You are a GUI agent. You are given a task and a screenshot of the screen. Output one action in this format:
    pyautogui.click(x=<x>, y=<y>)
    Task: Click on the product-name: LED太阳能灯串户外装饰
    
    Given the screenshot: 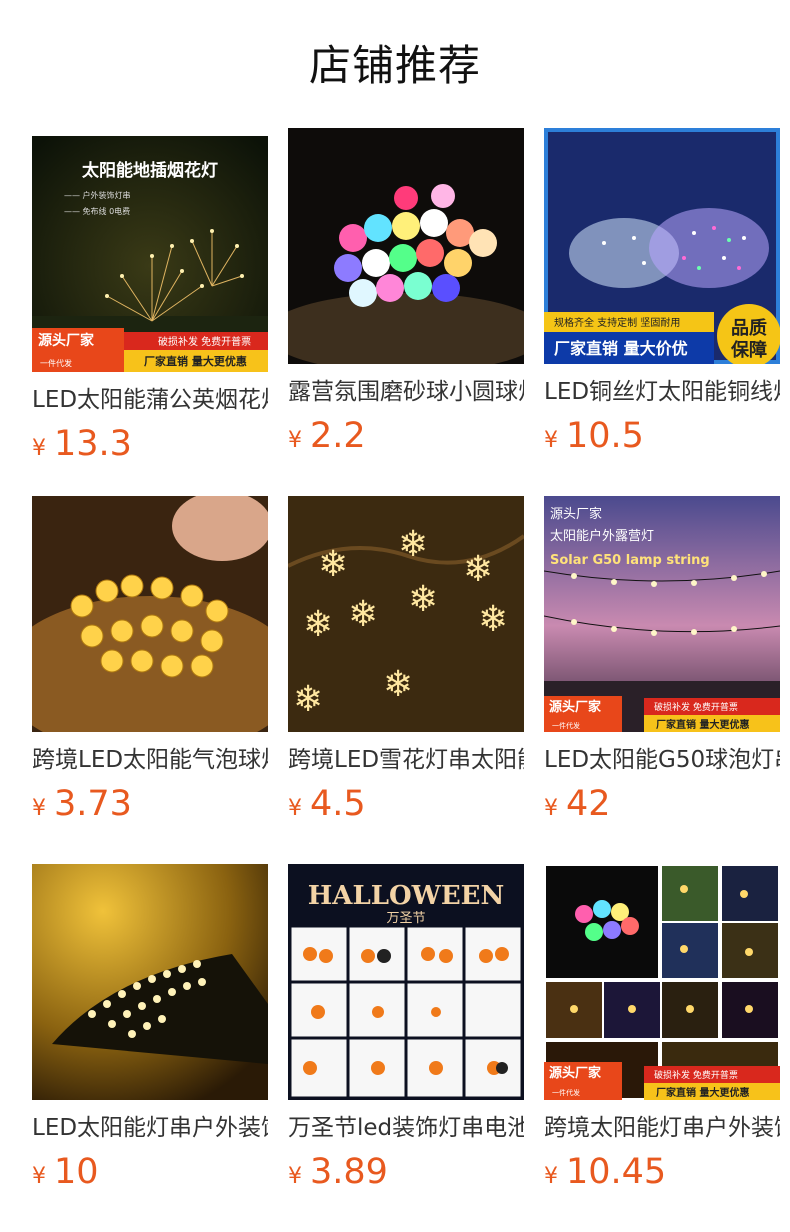 What is the action you would take?
    pyautogui.click(x=150, y=1128)
    